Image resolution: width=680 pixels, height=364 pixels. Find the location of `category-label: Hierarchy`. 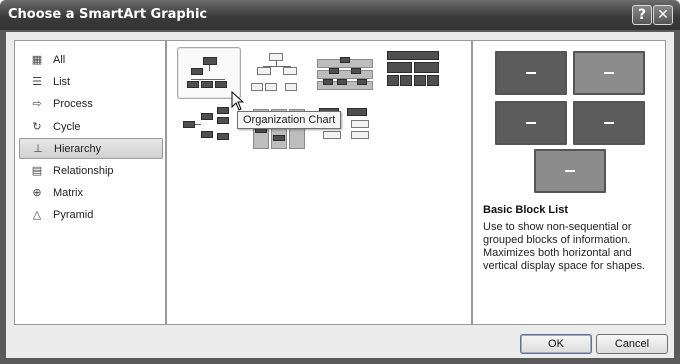

category-label: Hierarchy is located at coordinates (78, 148).